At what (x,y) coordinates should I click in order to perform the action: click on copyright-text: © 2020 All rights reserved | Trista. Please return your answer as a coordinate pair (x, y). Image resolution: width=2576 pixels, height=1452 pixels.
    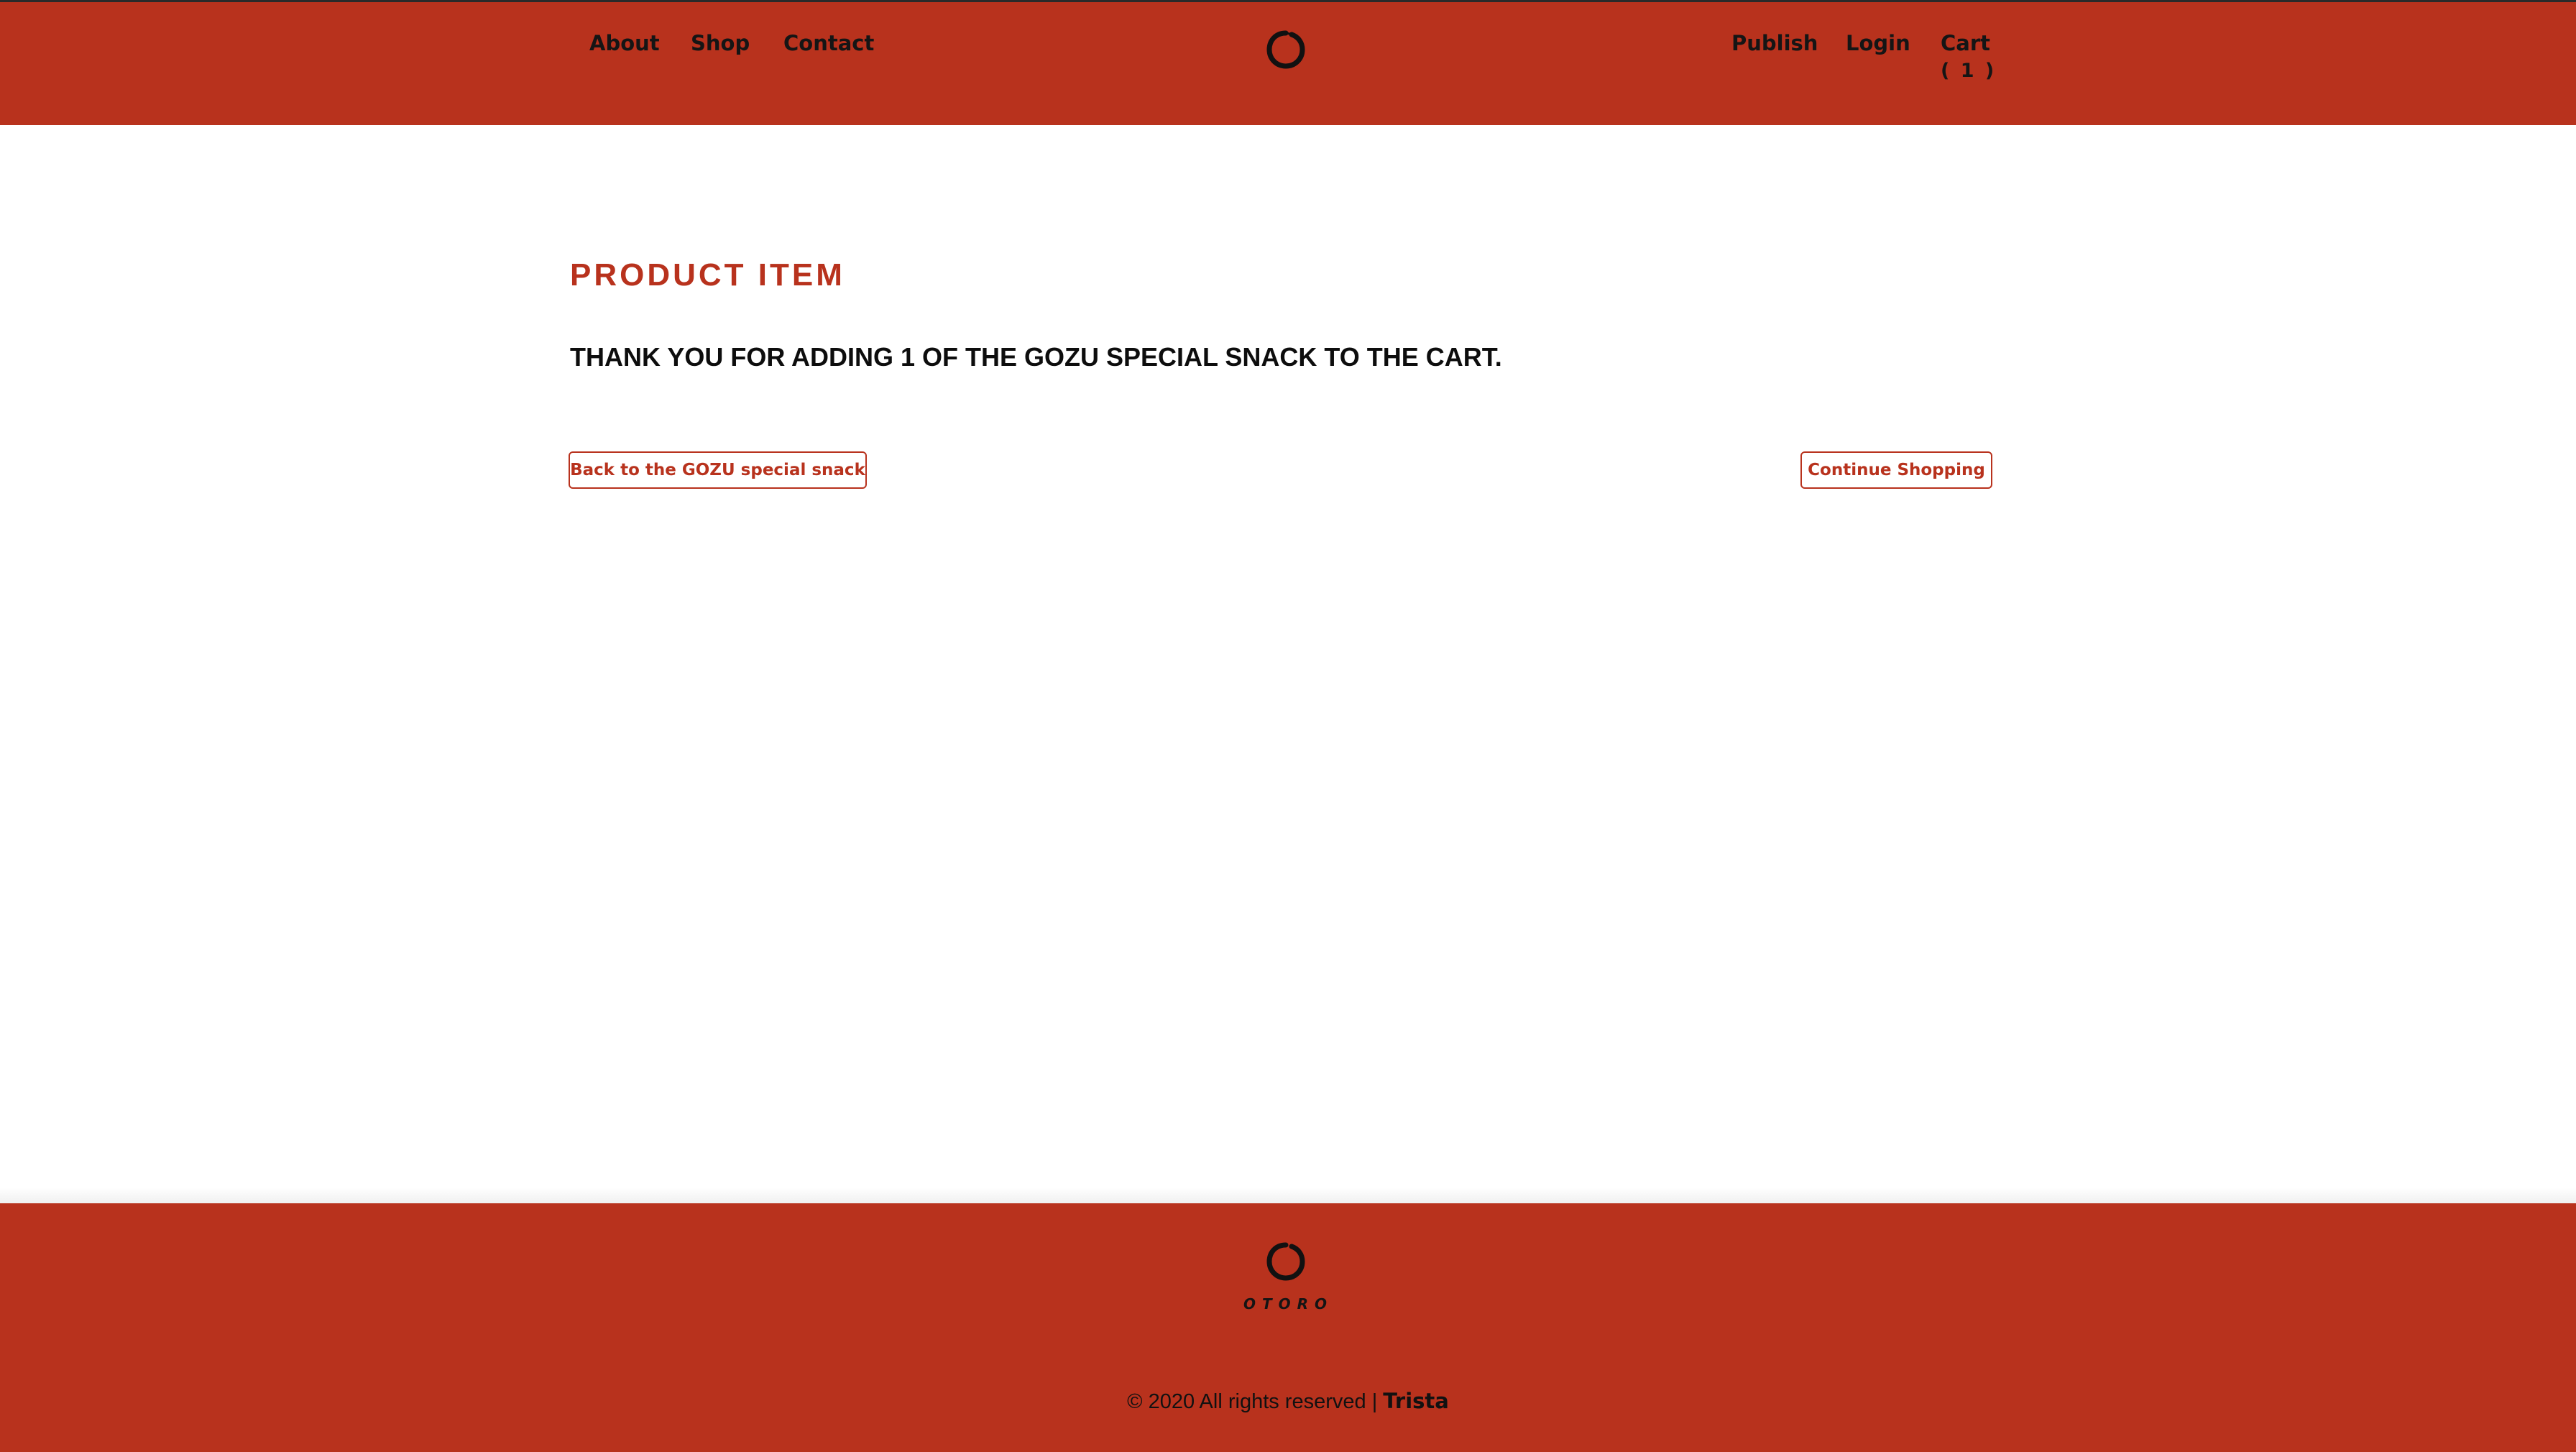
    Looking at the image, I should click on (1288, 1401).